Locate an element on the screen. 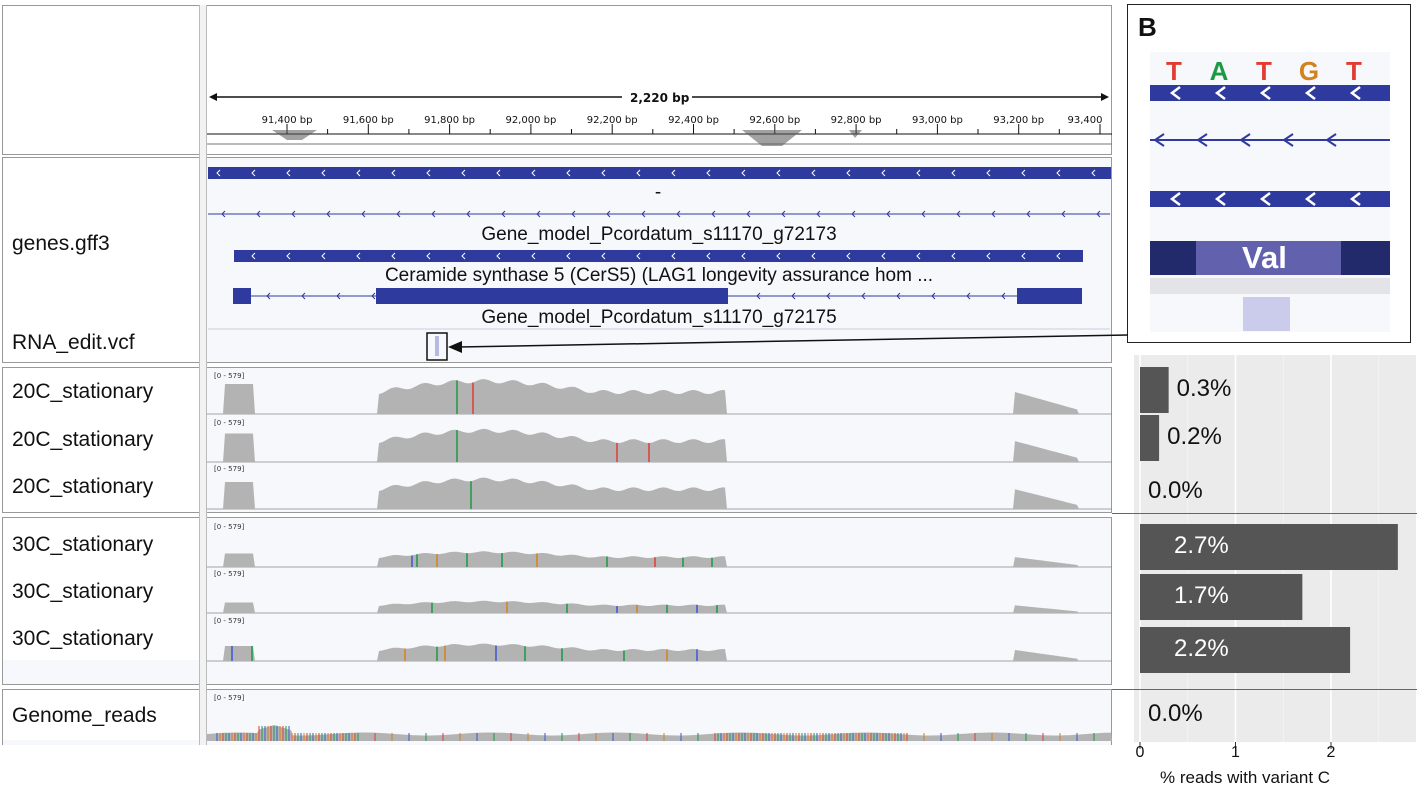 This screenshot has width=1417, height=794. ruler-tick-label: 93,400 is located at coordinates (1085, 120).